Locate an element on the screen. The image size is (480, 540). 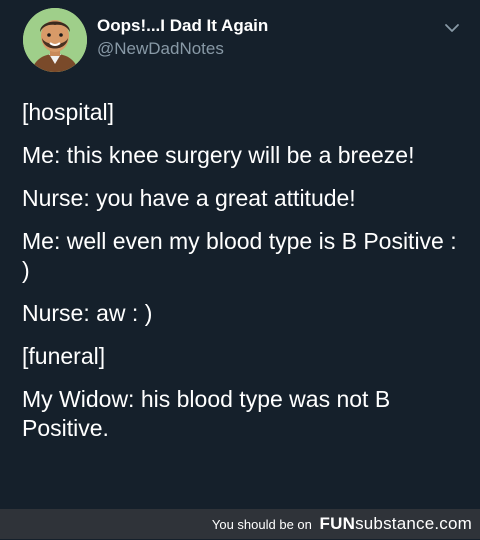
chevron-down-icon is located at coordinates (452, 28).